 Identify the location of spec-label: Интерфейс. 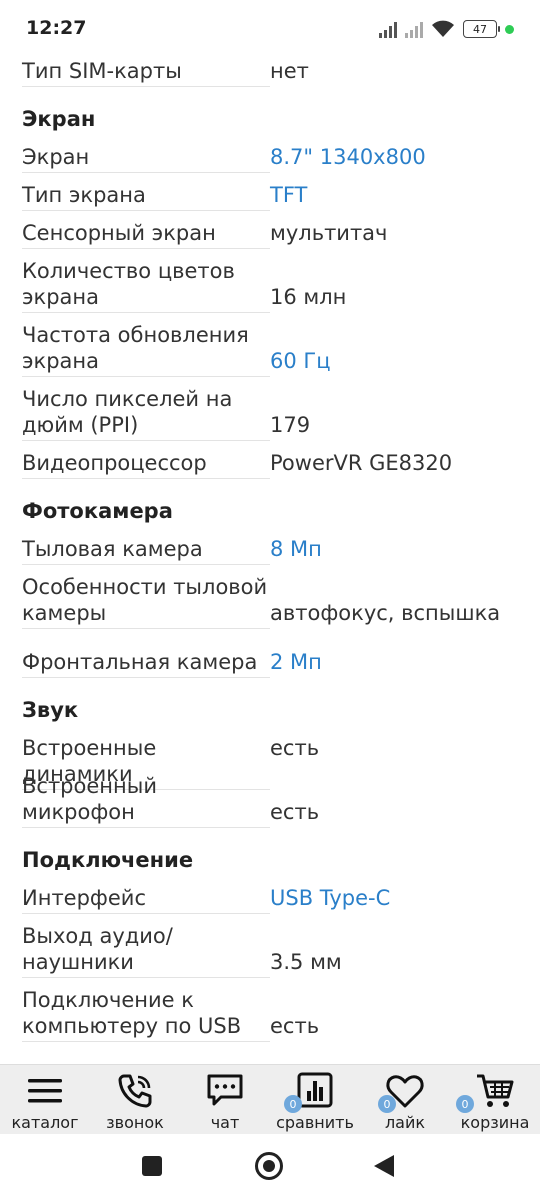
(146, 899).